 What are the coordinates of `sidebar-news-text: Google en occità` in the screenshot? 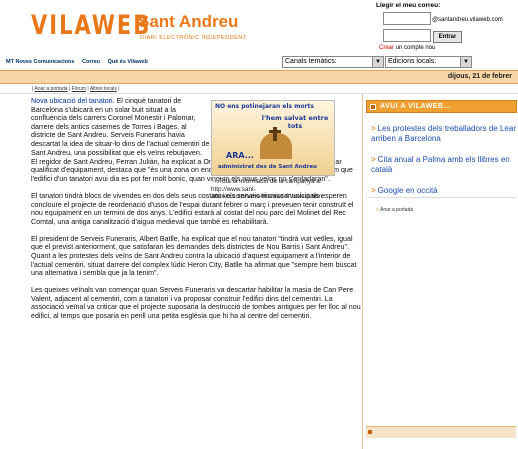 It's located at (408, 190).